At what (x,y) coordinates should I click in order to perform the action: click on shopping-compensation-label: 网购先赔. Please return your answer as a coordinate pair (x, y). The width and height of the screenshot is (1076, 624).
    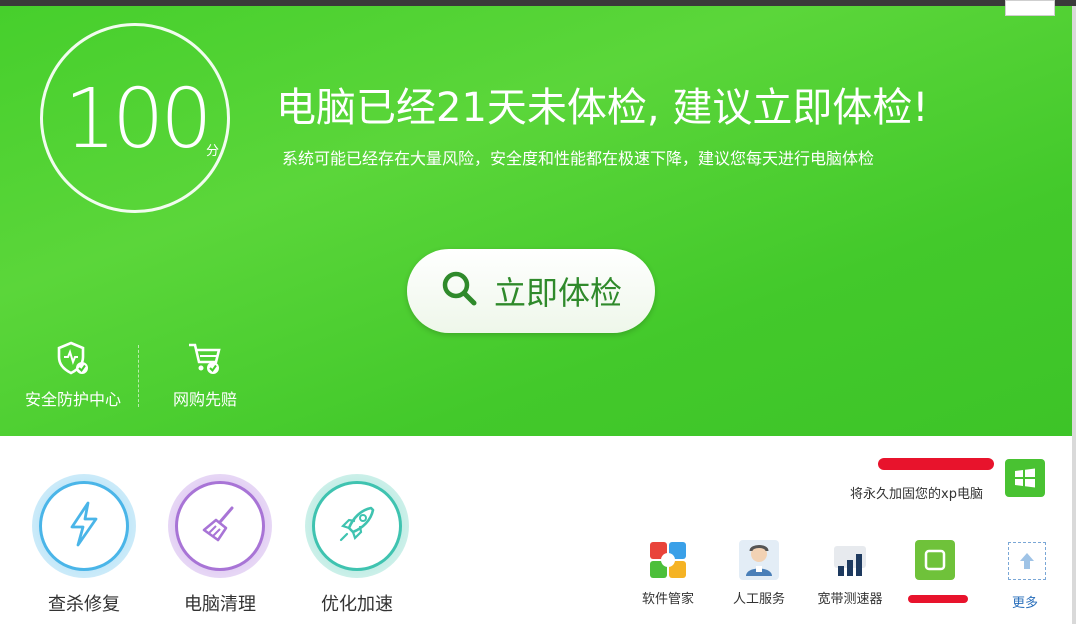
    Looking at the image, I should click on (204, 399).